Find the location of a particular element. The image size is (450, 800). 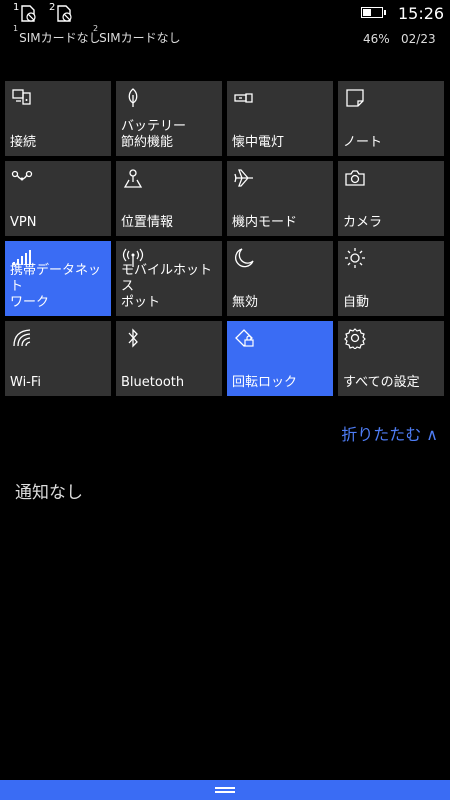

no-notifications-text: 通知なし is located at coordinates (49, 493).